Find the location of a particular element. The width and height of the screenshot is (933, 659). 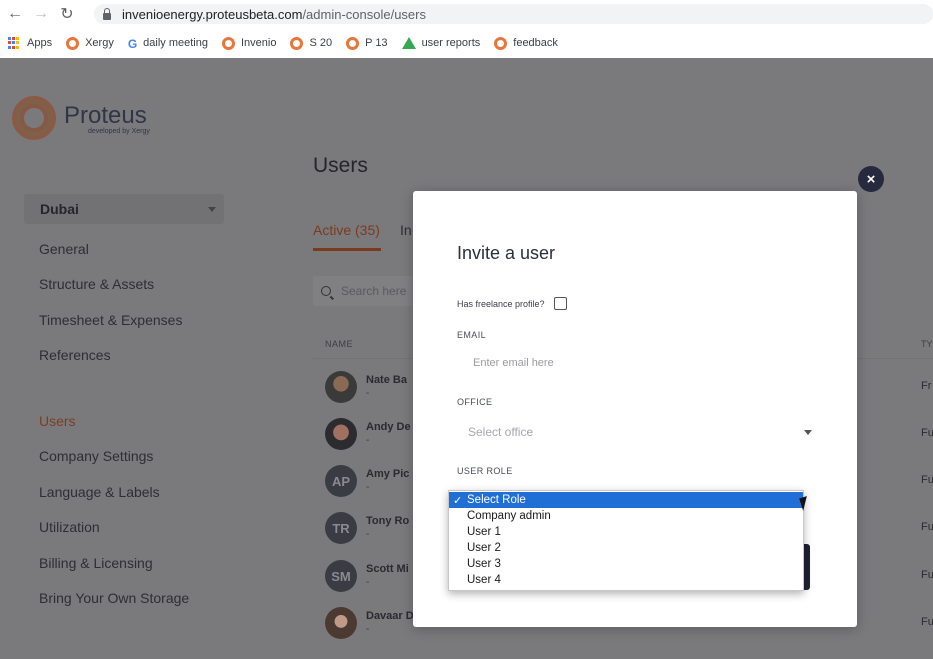

bookmark-label: P 13 is located at coordinates (376, 43).